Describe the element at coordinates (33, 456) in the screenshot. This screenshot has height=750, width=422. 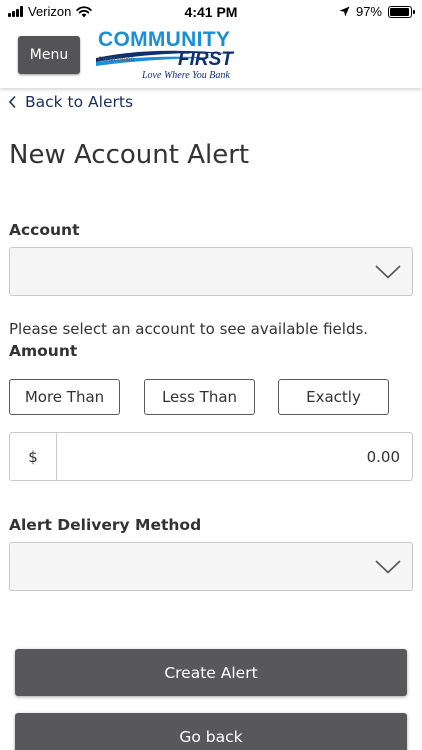
I see `currency-prefix: $` at that location.